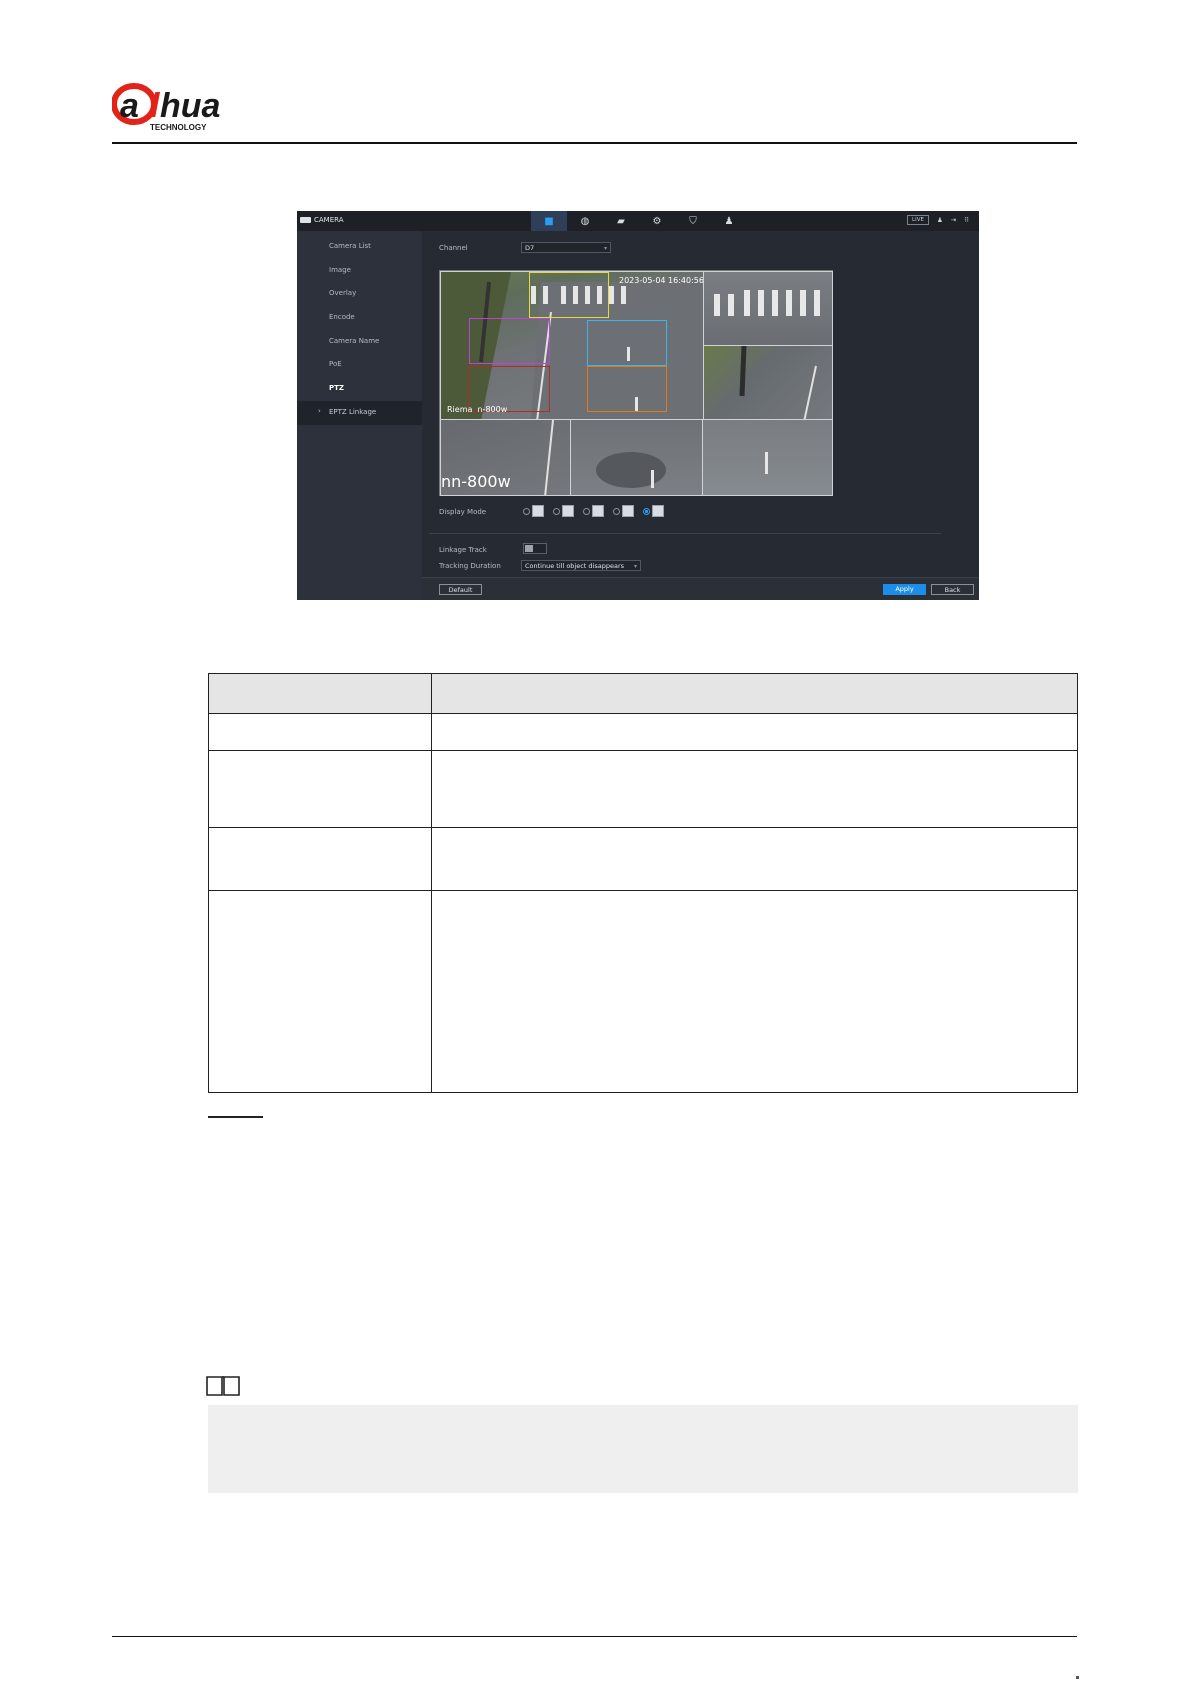 The height and width of the screenshot is (1685, 1192). Describe the element at coordinates (342, 293) in the screenshot. I see `sidebar-item-overlay: Overlay` at that location.